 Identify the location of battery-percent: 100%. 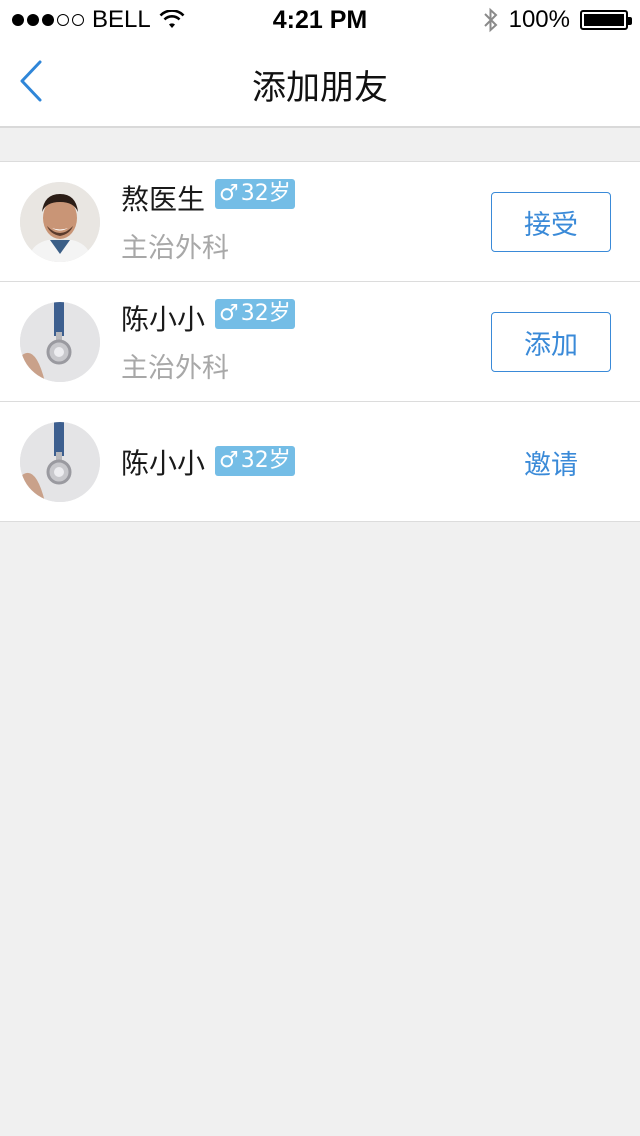
(539, 19).